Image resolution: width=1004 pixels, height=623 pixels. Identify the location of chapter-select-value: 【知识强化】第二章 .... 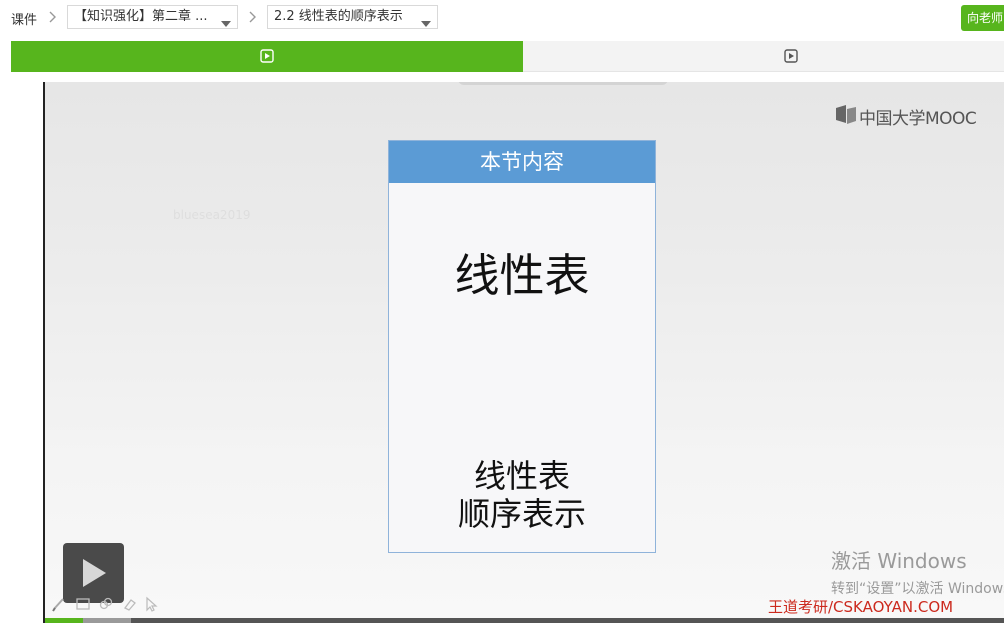
(141, 16).